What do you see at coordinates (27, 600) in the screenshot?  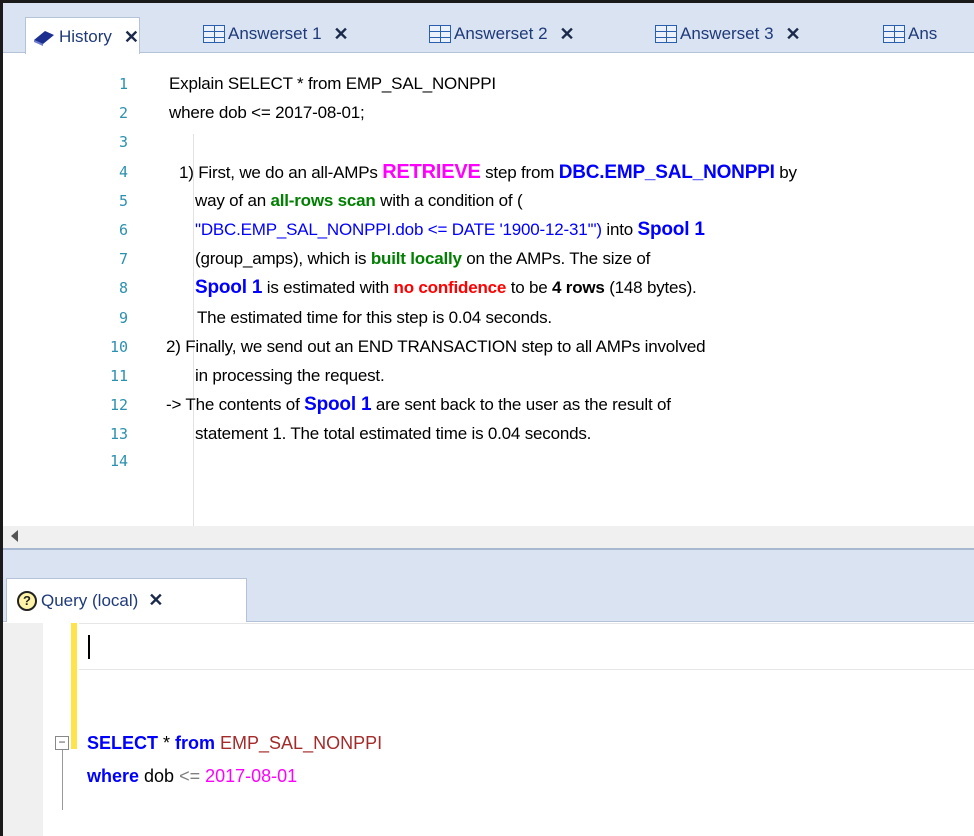 I see `help-icon: ?` at bounding box center [27, 600].